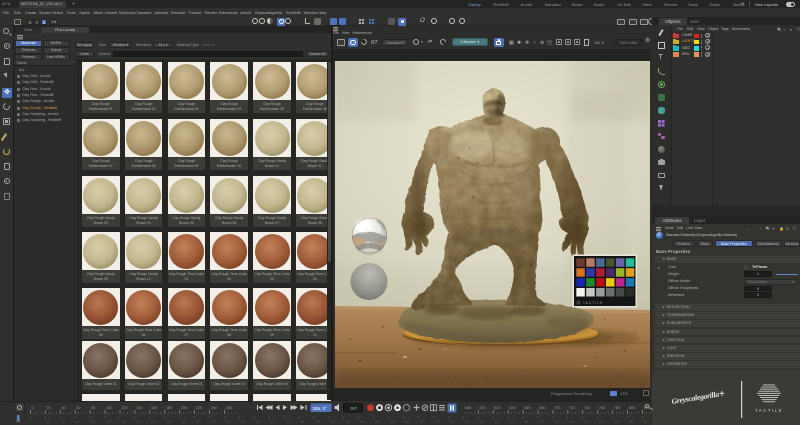 The image size is (800, 425). I want to click on svg-text: 340, so click(287, 422).